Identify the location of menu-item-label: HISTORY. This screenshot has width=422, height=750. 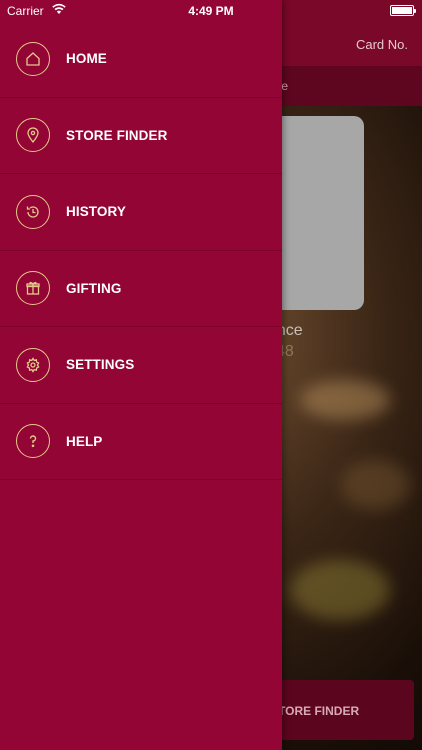
(96, 212).